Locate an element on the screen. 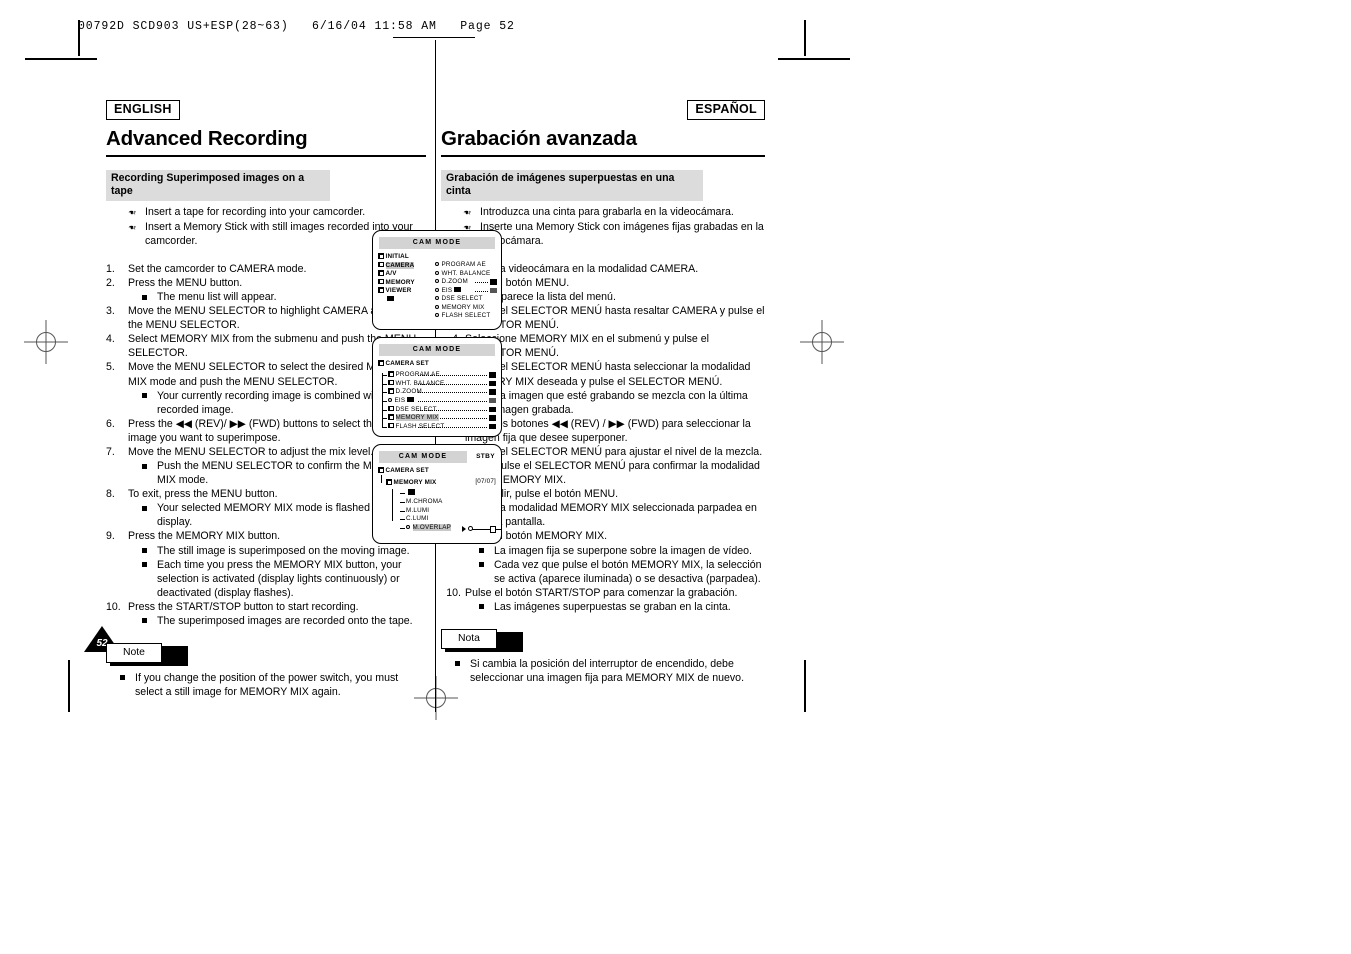 This screenshot has width=1351, height=954. lcd3-titlebar: CAM MODE STBY is located at coordinates (437, 457).